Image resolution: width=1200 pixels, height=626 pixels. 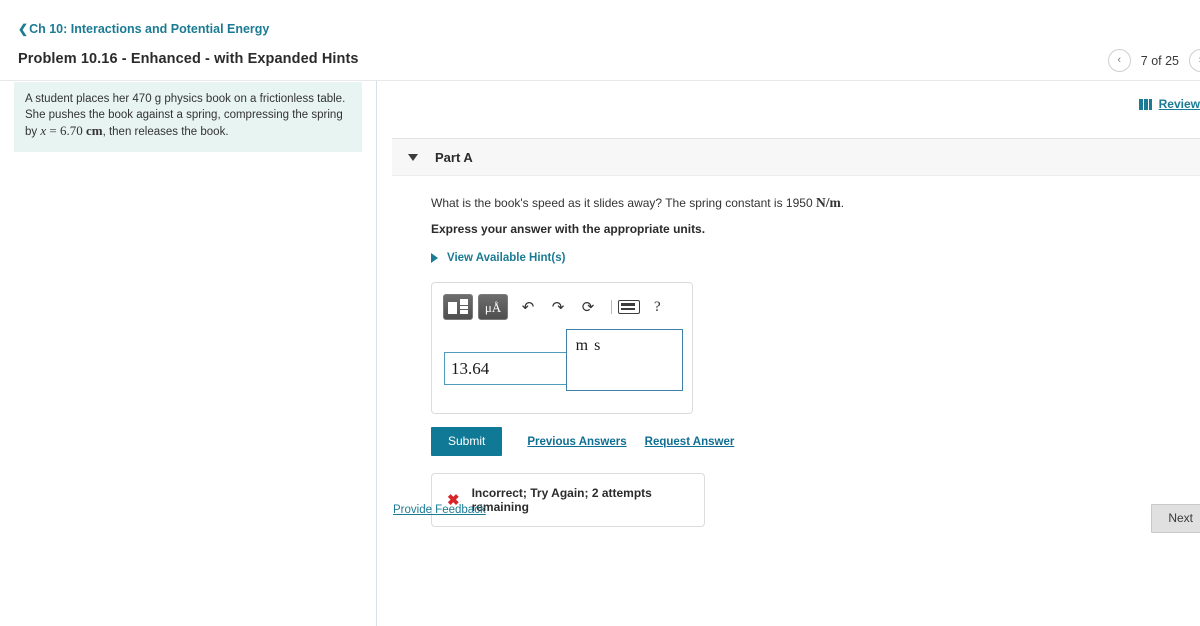 I want to click on unit-fraction: m s, so click(x=588, y=345).